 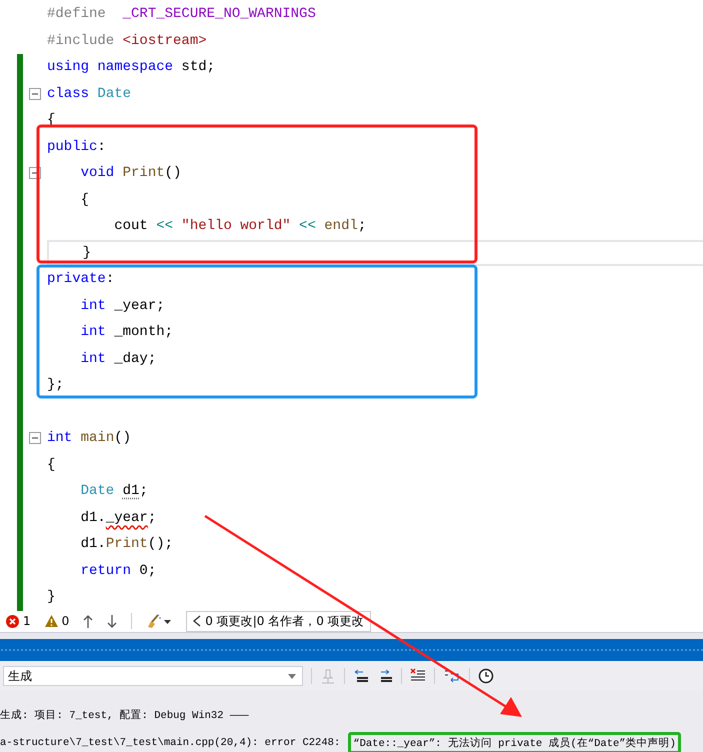 I want to click on code-line: Date d1;, so click(x=114, y=492).